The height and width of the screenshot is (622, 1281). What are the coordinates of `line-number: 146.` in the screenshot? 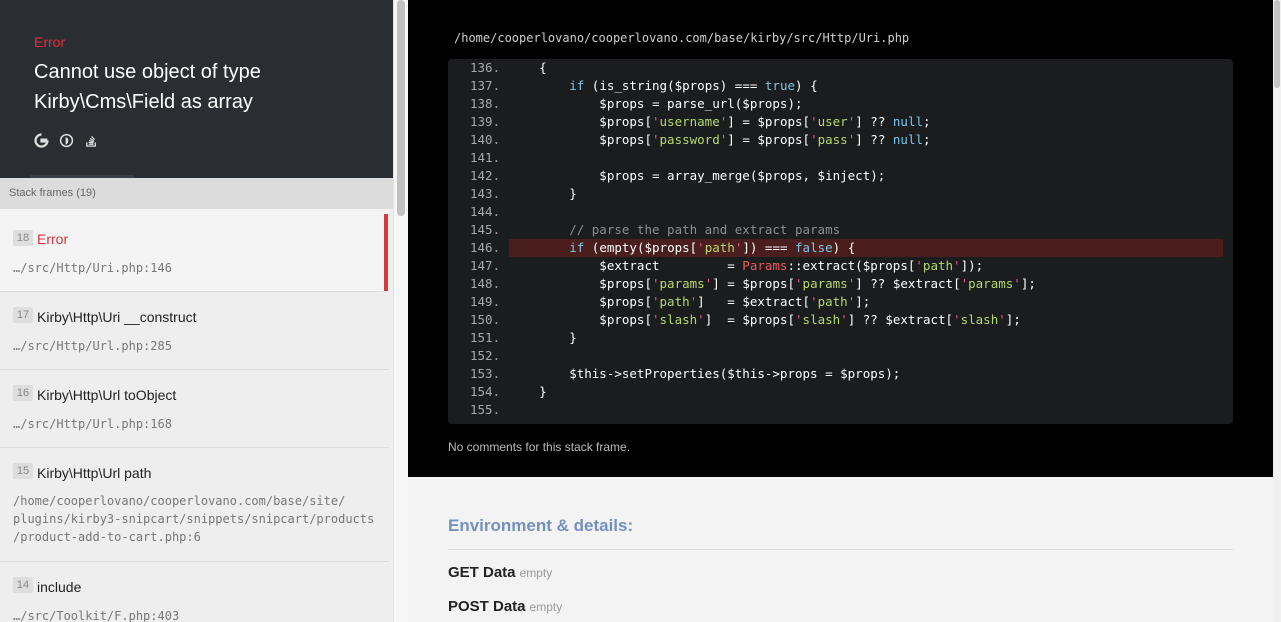 It's located at (485, 247).